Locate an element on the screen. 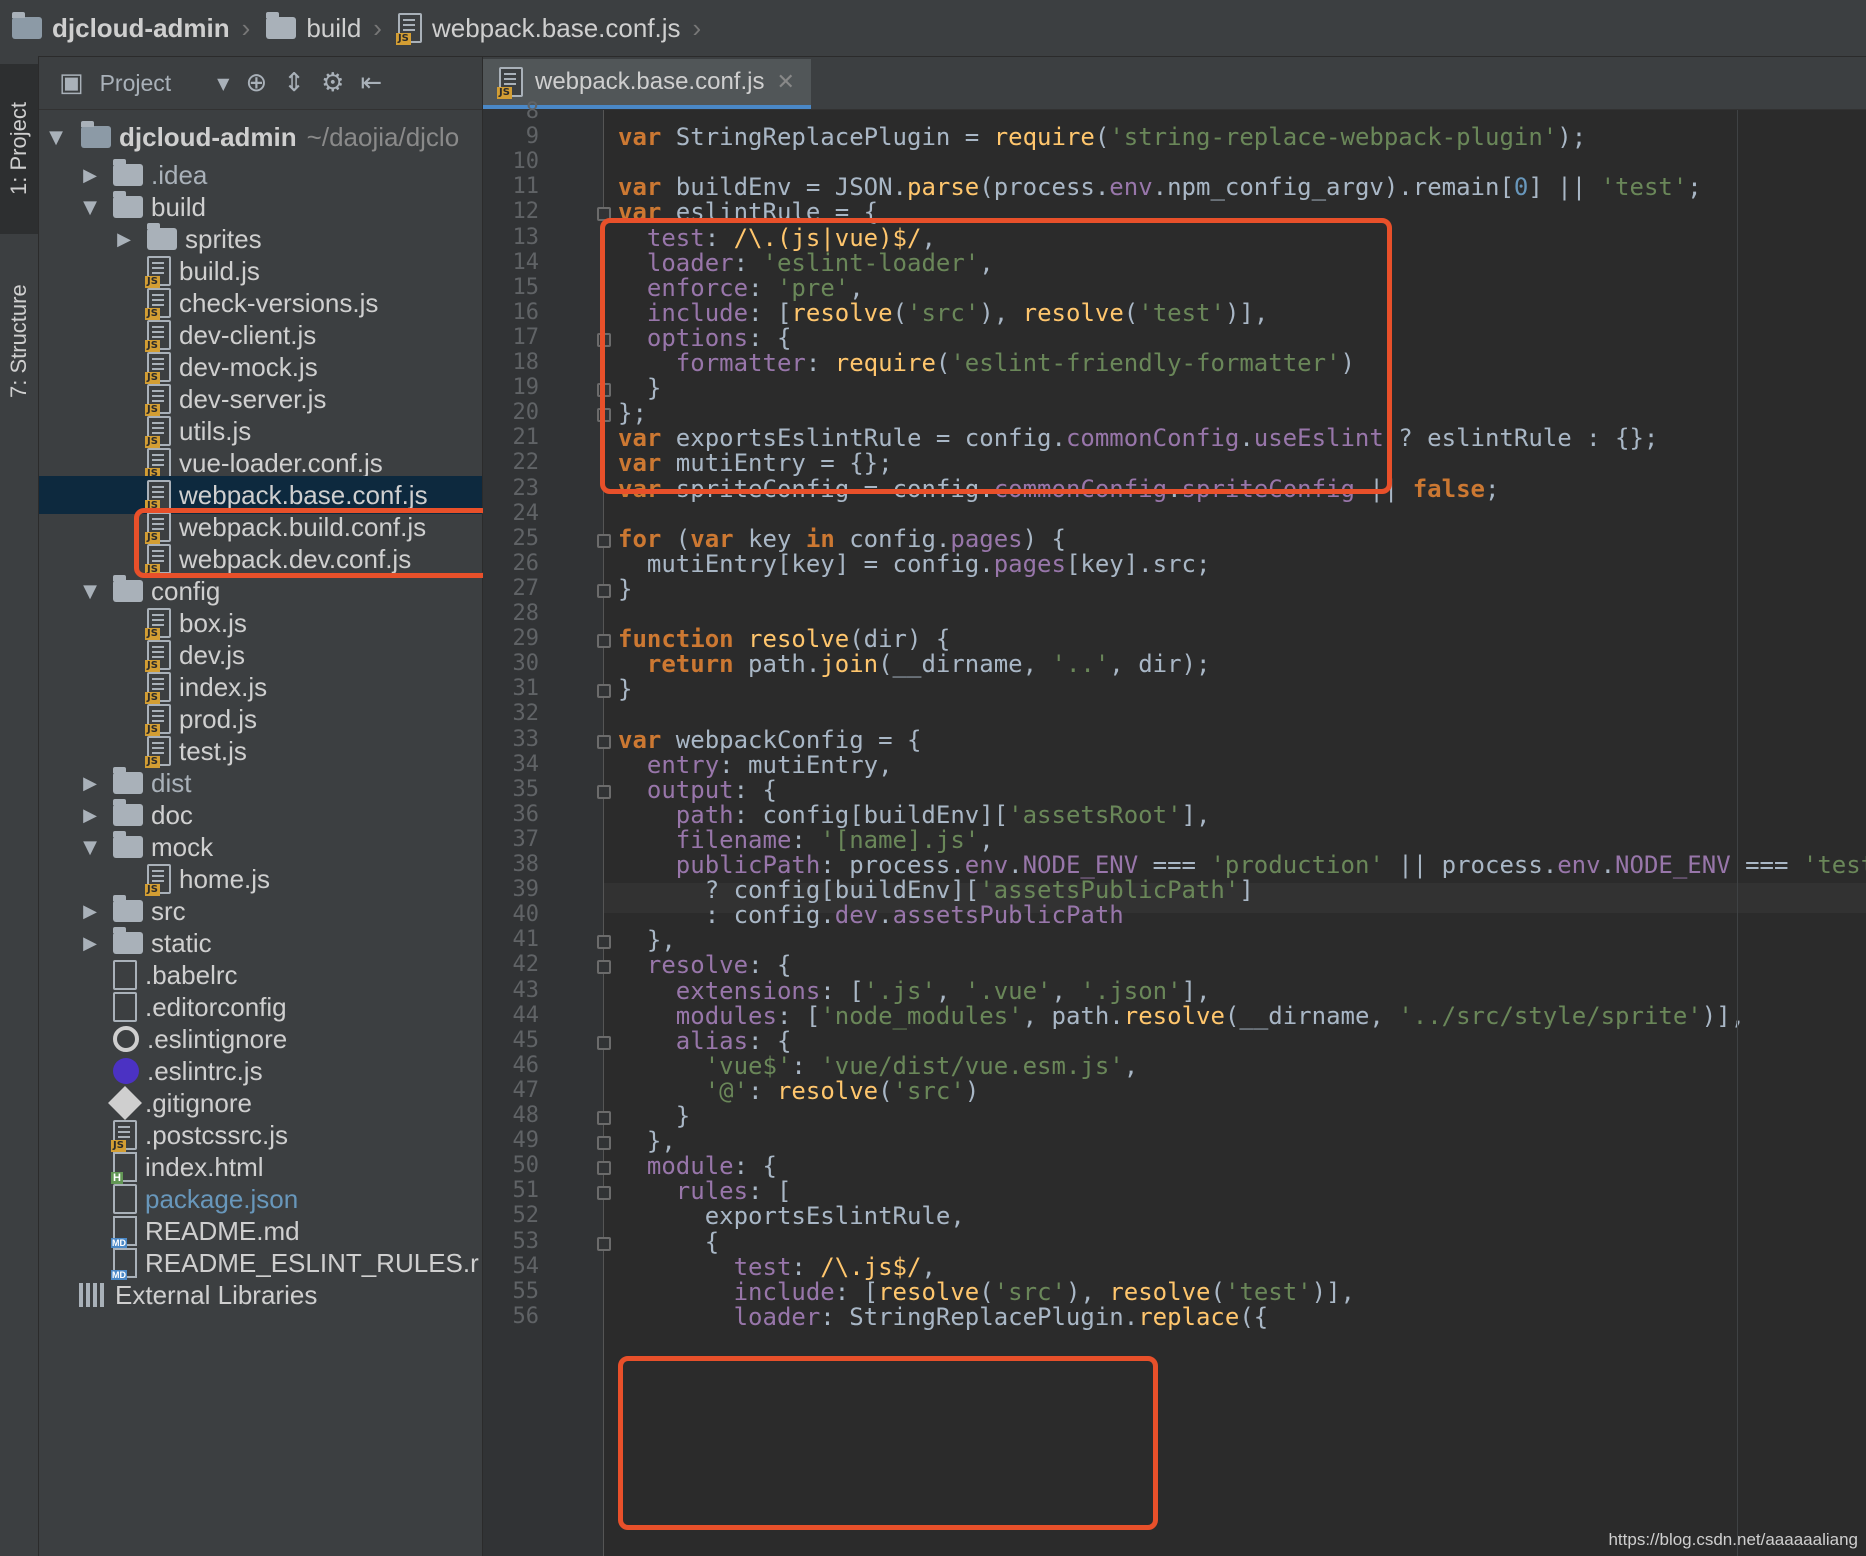 This screenshot has width=1866, height=1556. line-number: 48 is located at coordinates (526, 1115).